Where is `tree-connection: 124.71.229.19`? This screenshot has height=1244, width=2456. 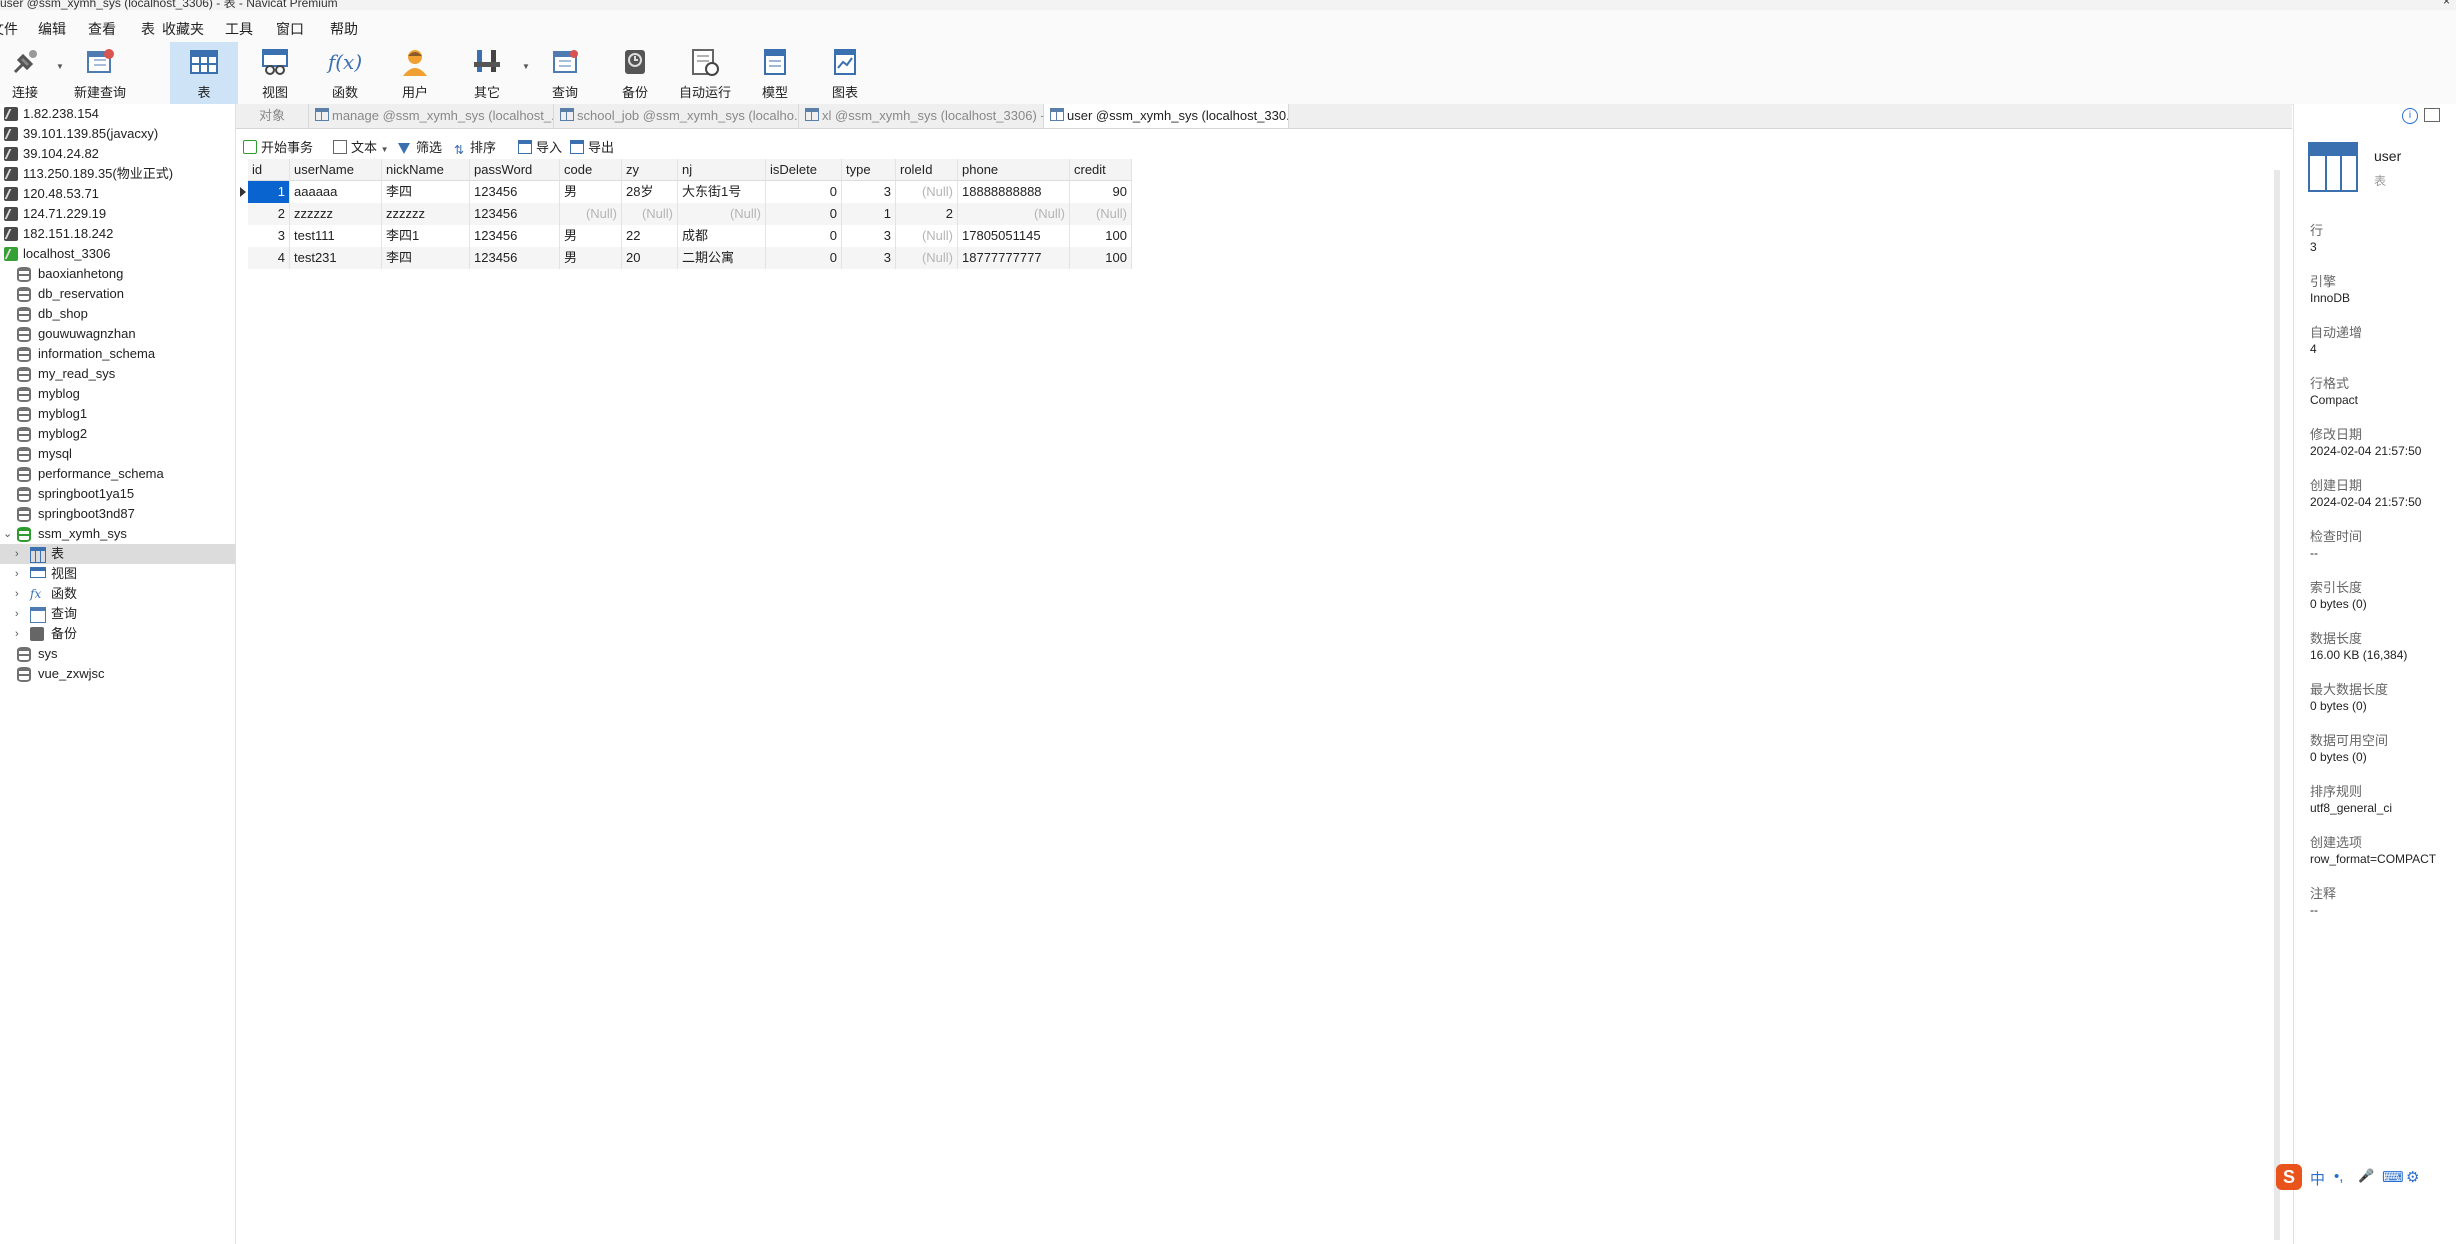 tree-connection: 124.71.229.19 is located at coordinates (117, 214).